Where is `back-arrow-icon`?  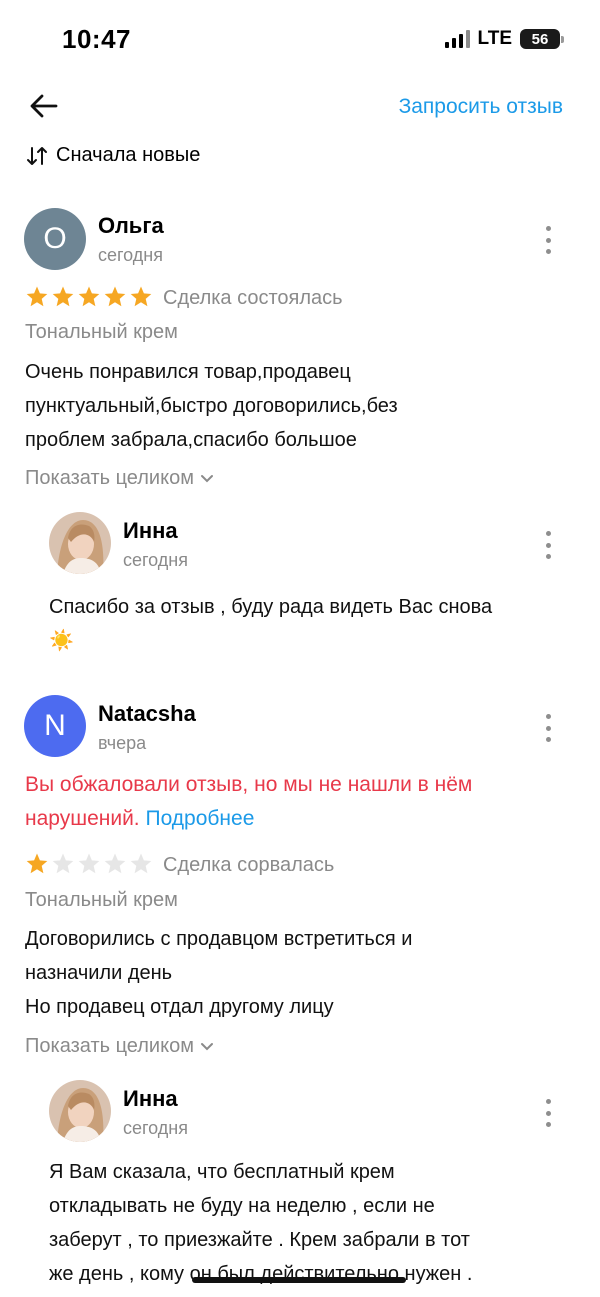
back-arrow-icon is located at coordinates (44, 106).